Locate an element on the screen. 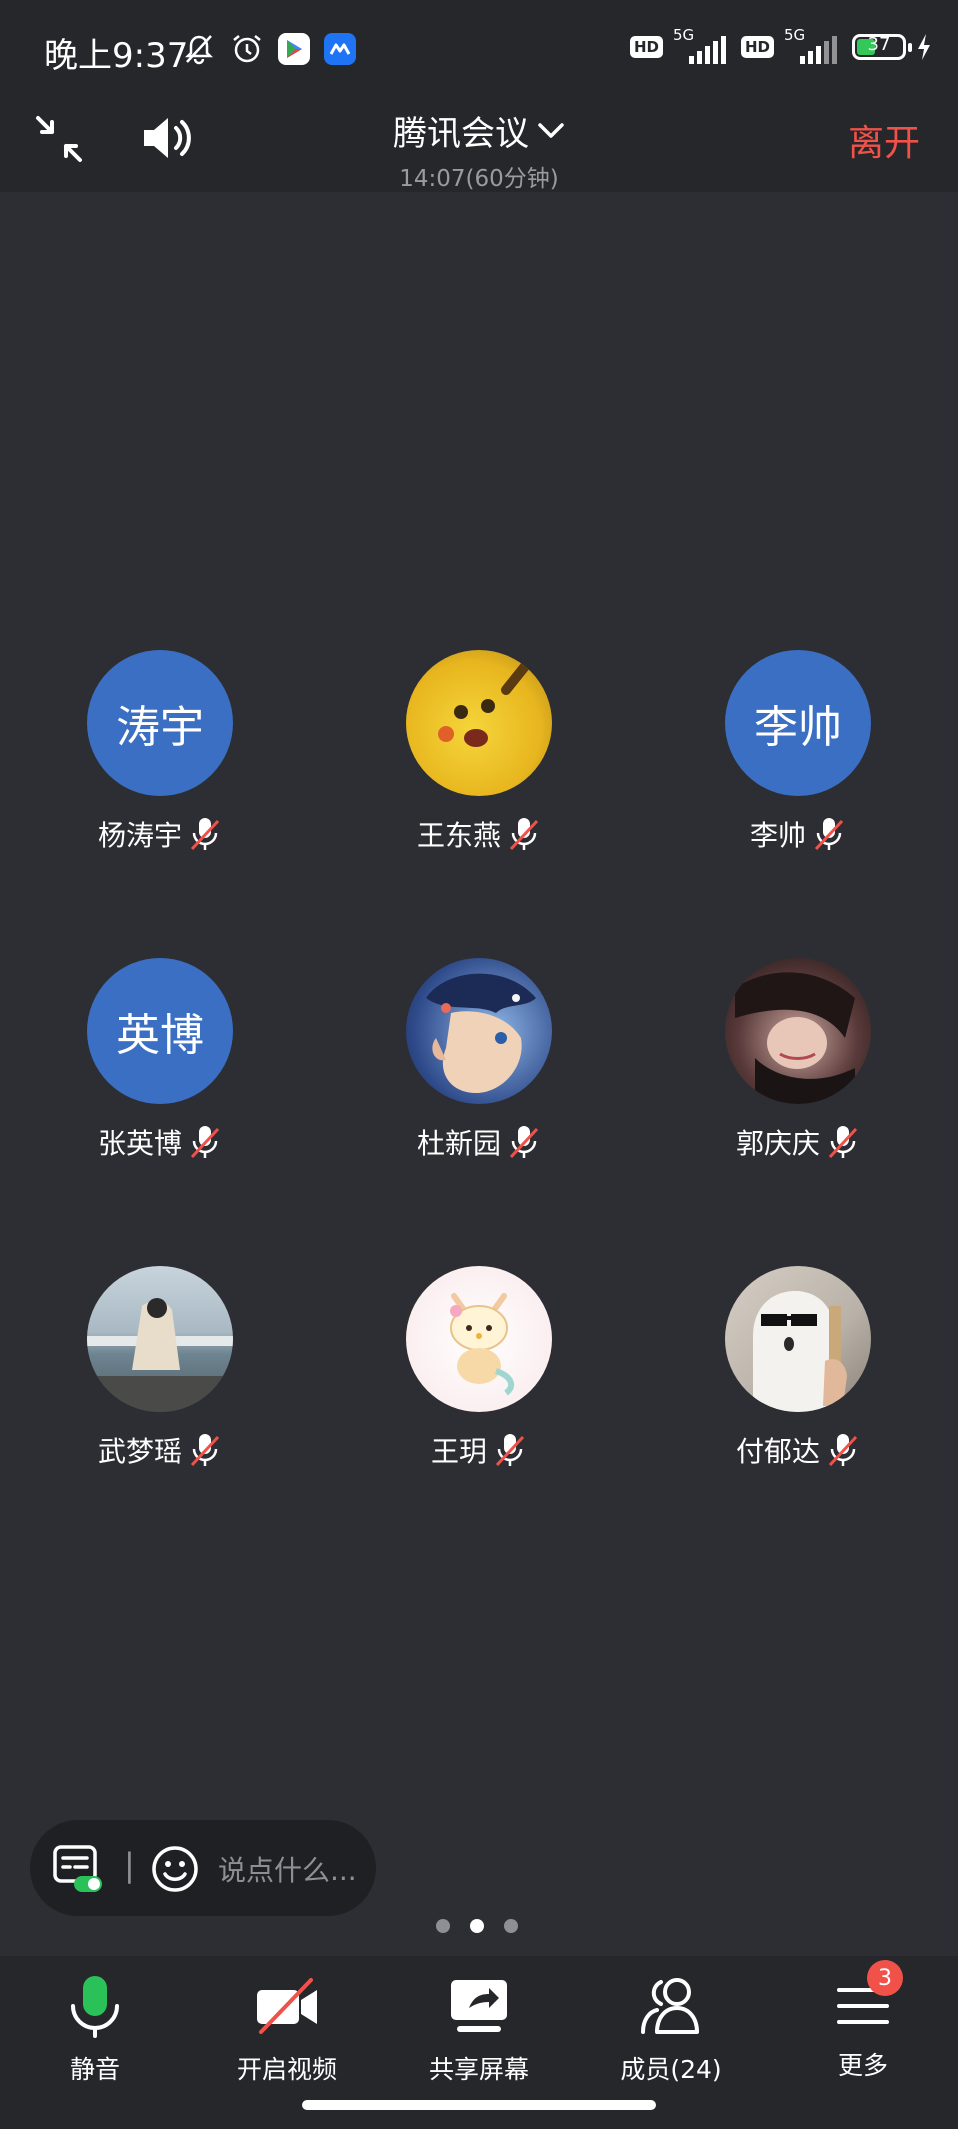  participant-name-row: 王玥 is located at coordinates (479, 1450).